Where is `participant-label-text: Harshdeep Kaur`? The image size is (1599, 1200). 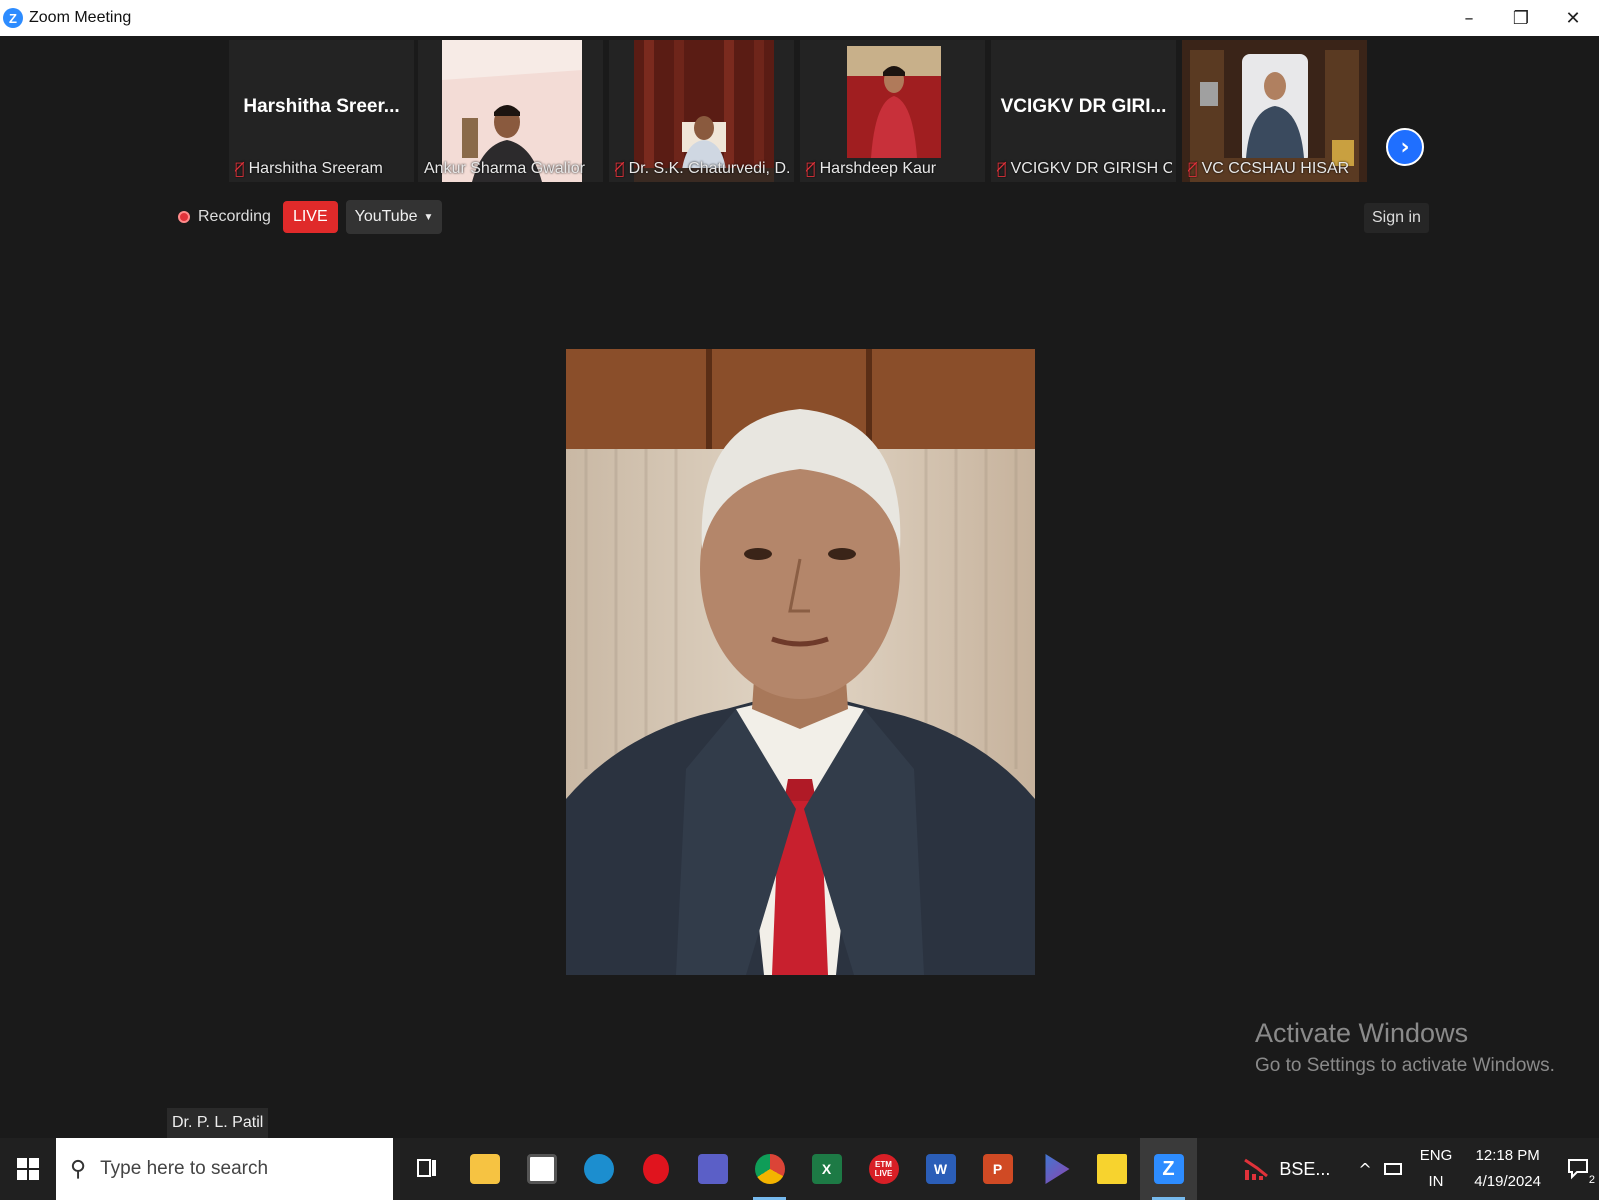
participant-label-text: Harshdeep Kaur is located at coordinates (878, 168).